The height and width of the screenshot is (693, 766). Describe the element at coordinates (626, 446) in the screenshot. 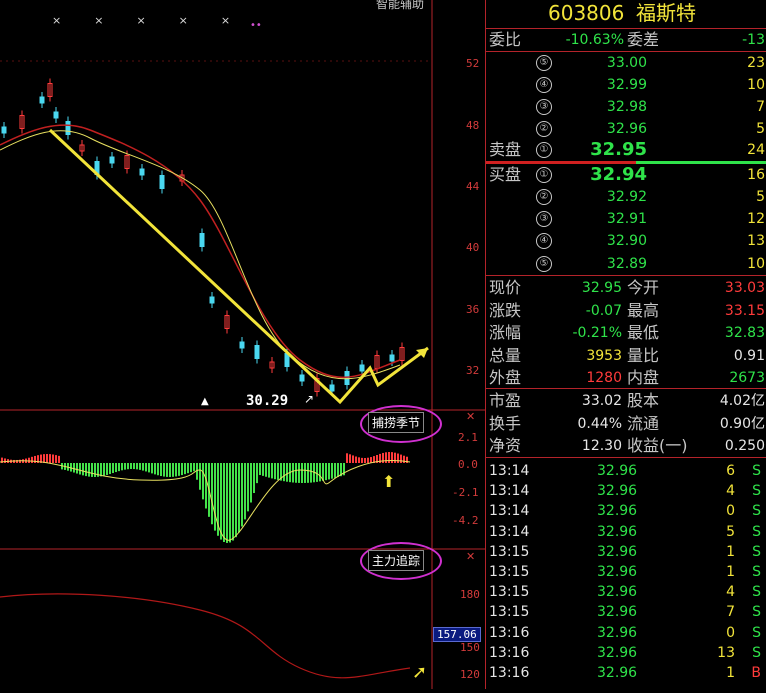

I see `fundamental-row: 净资 12.30 收益(一) 0.250` at that location.